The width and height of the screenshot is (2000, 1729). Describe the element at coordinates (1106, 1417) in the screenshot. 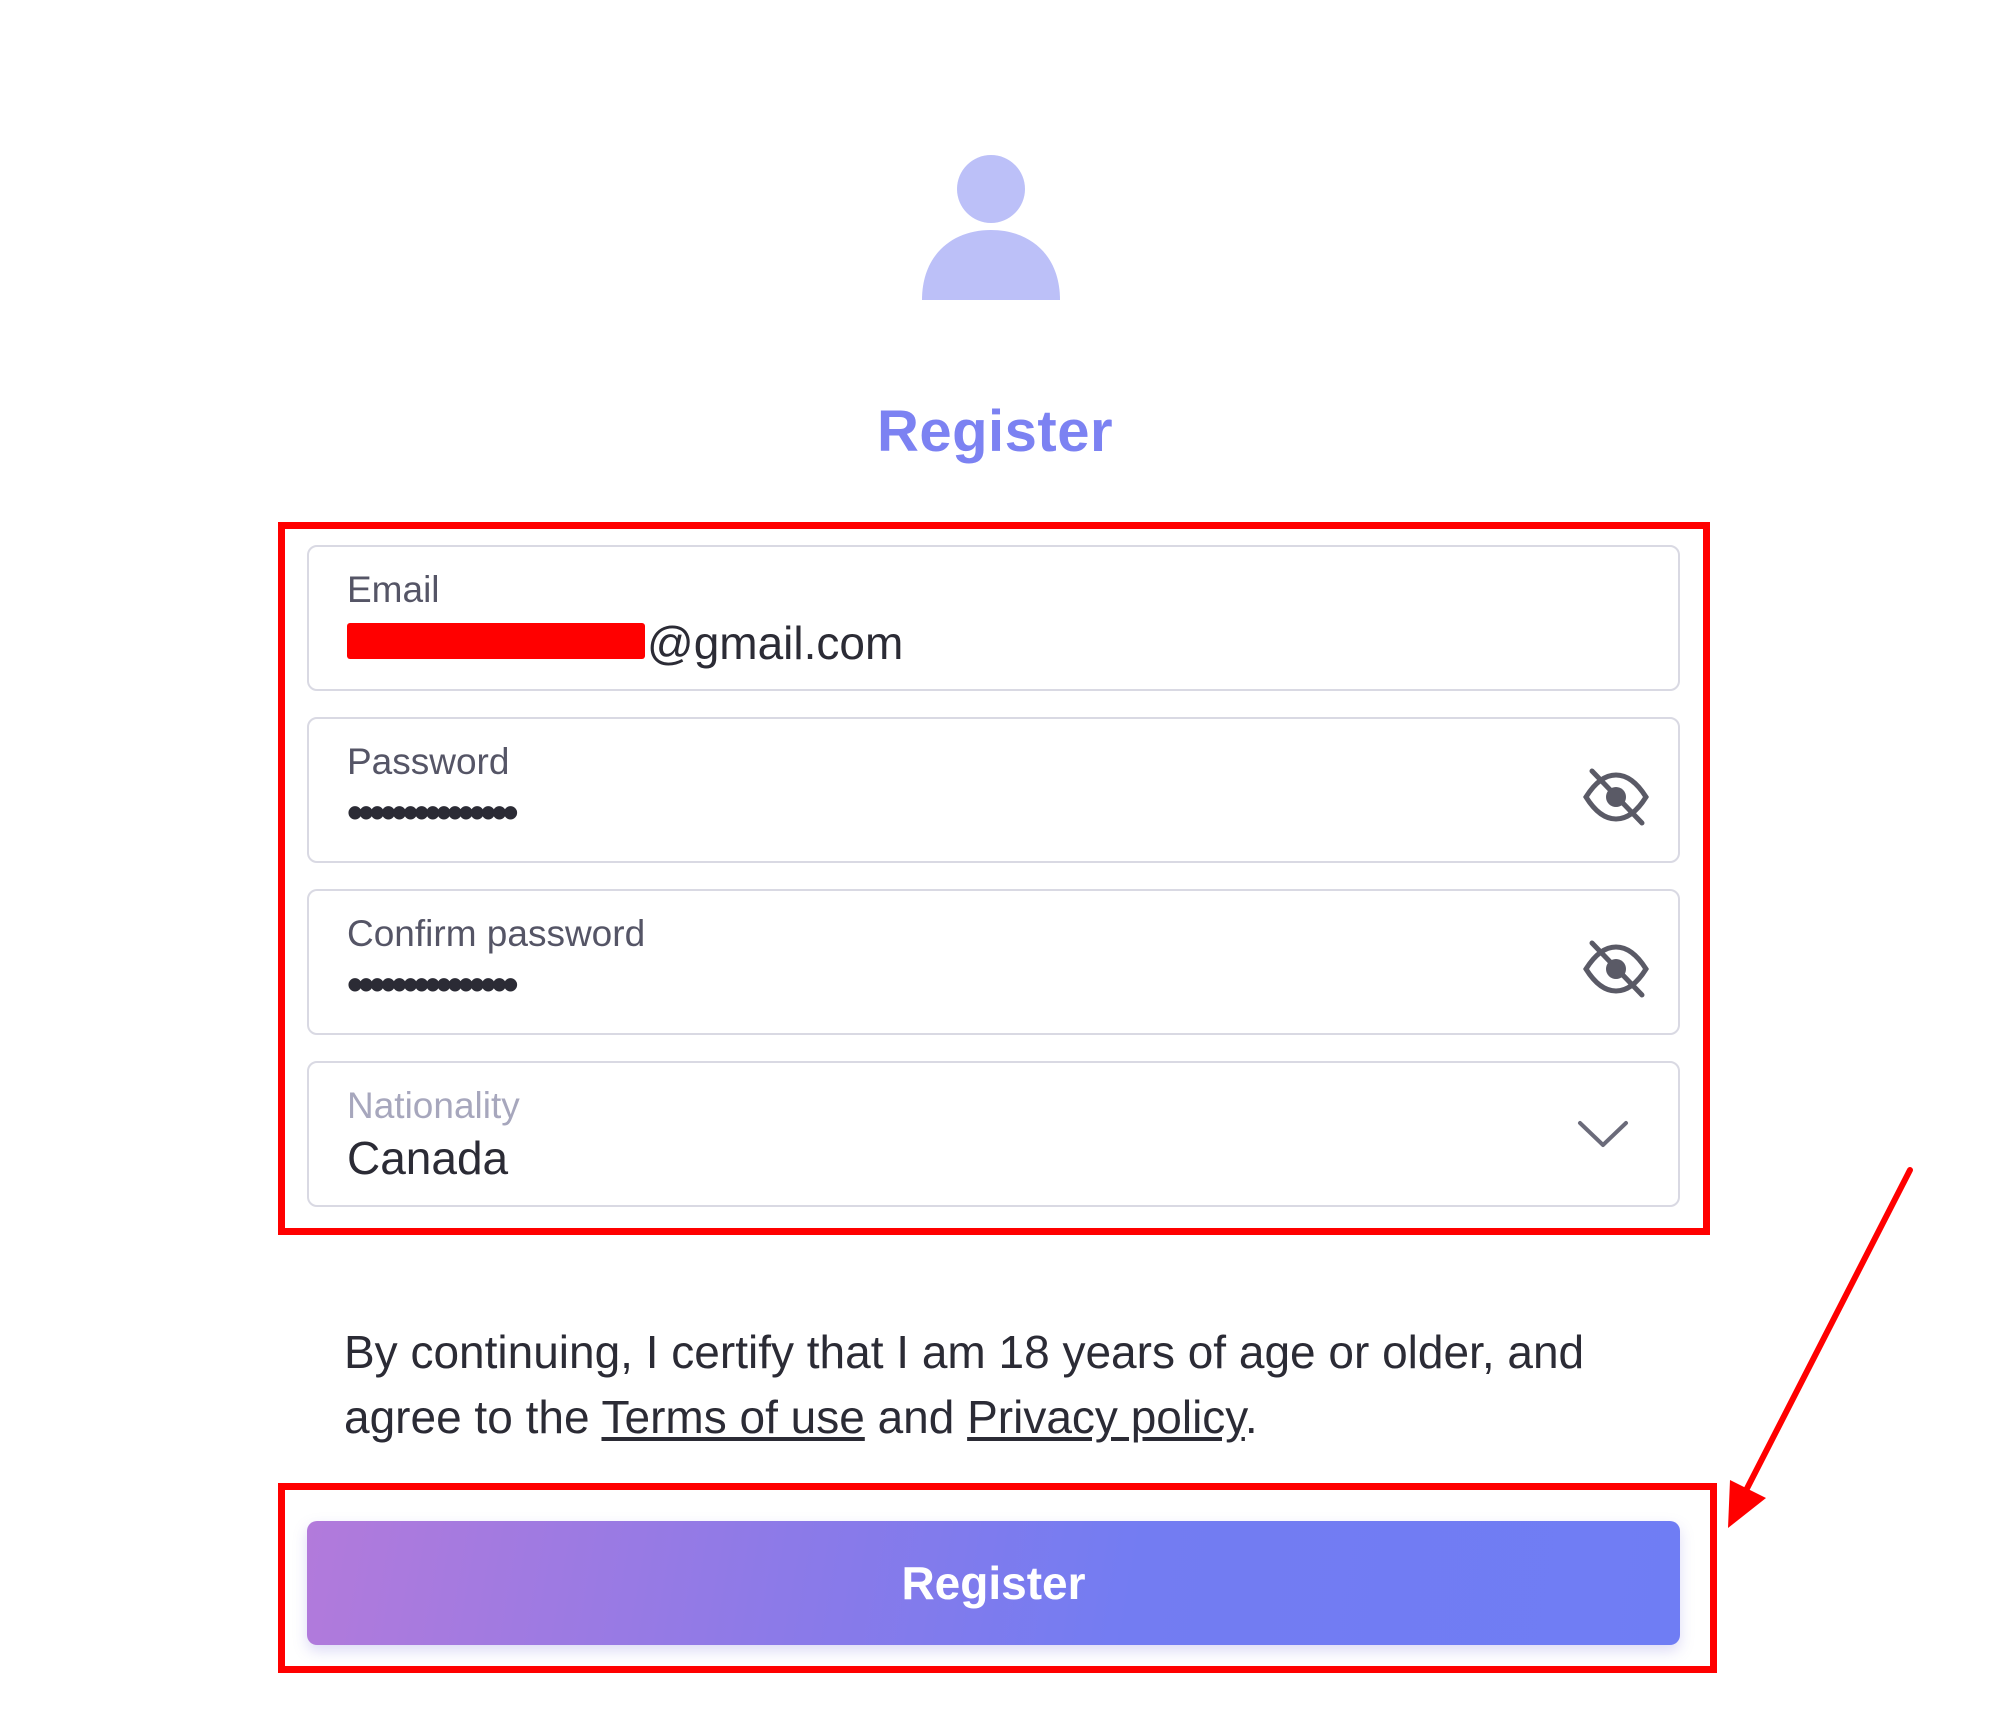

I see `privacy-policy-link: Privacy policy` at that location.